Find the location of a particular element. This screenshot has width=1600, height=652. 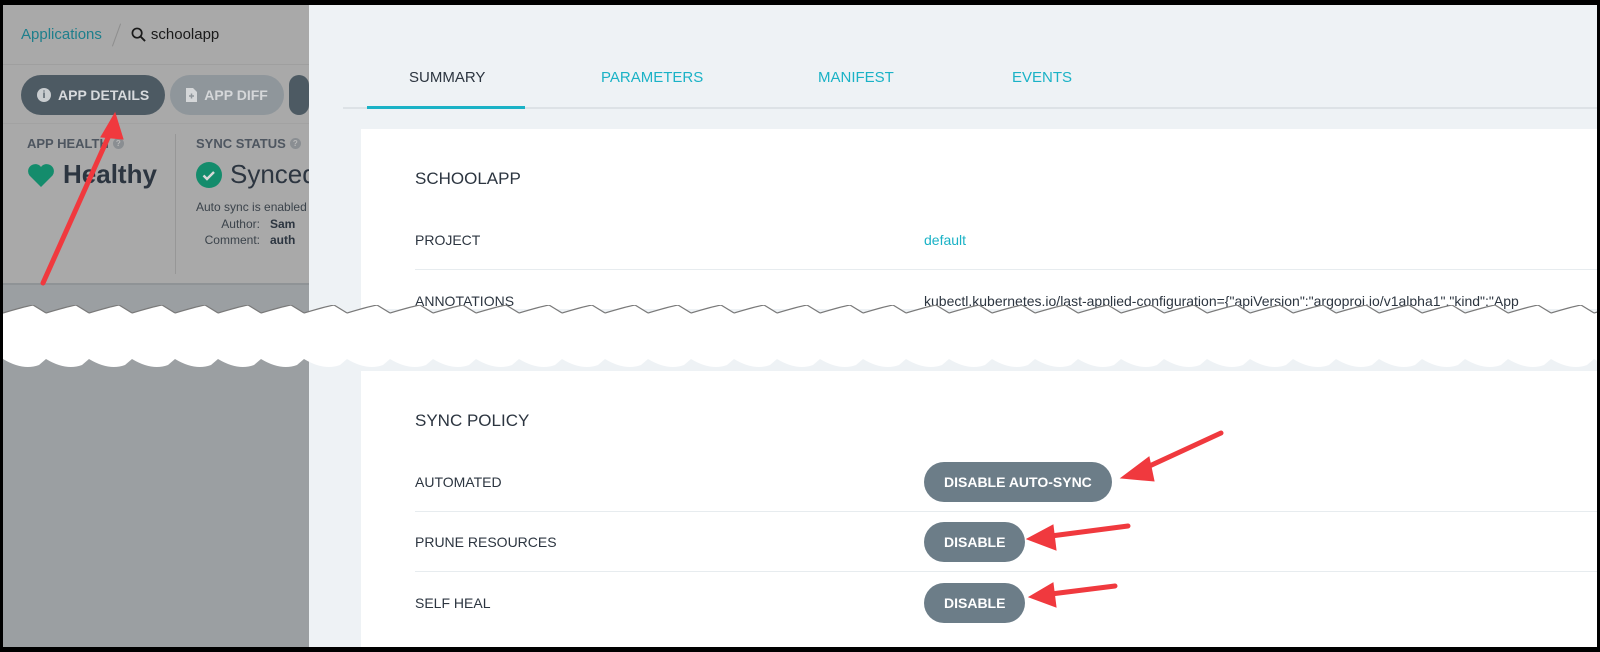

prune-resources-row: PRUNE RESOURCES DISABLE is located at coordinates (1006, 542).